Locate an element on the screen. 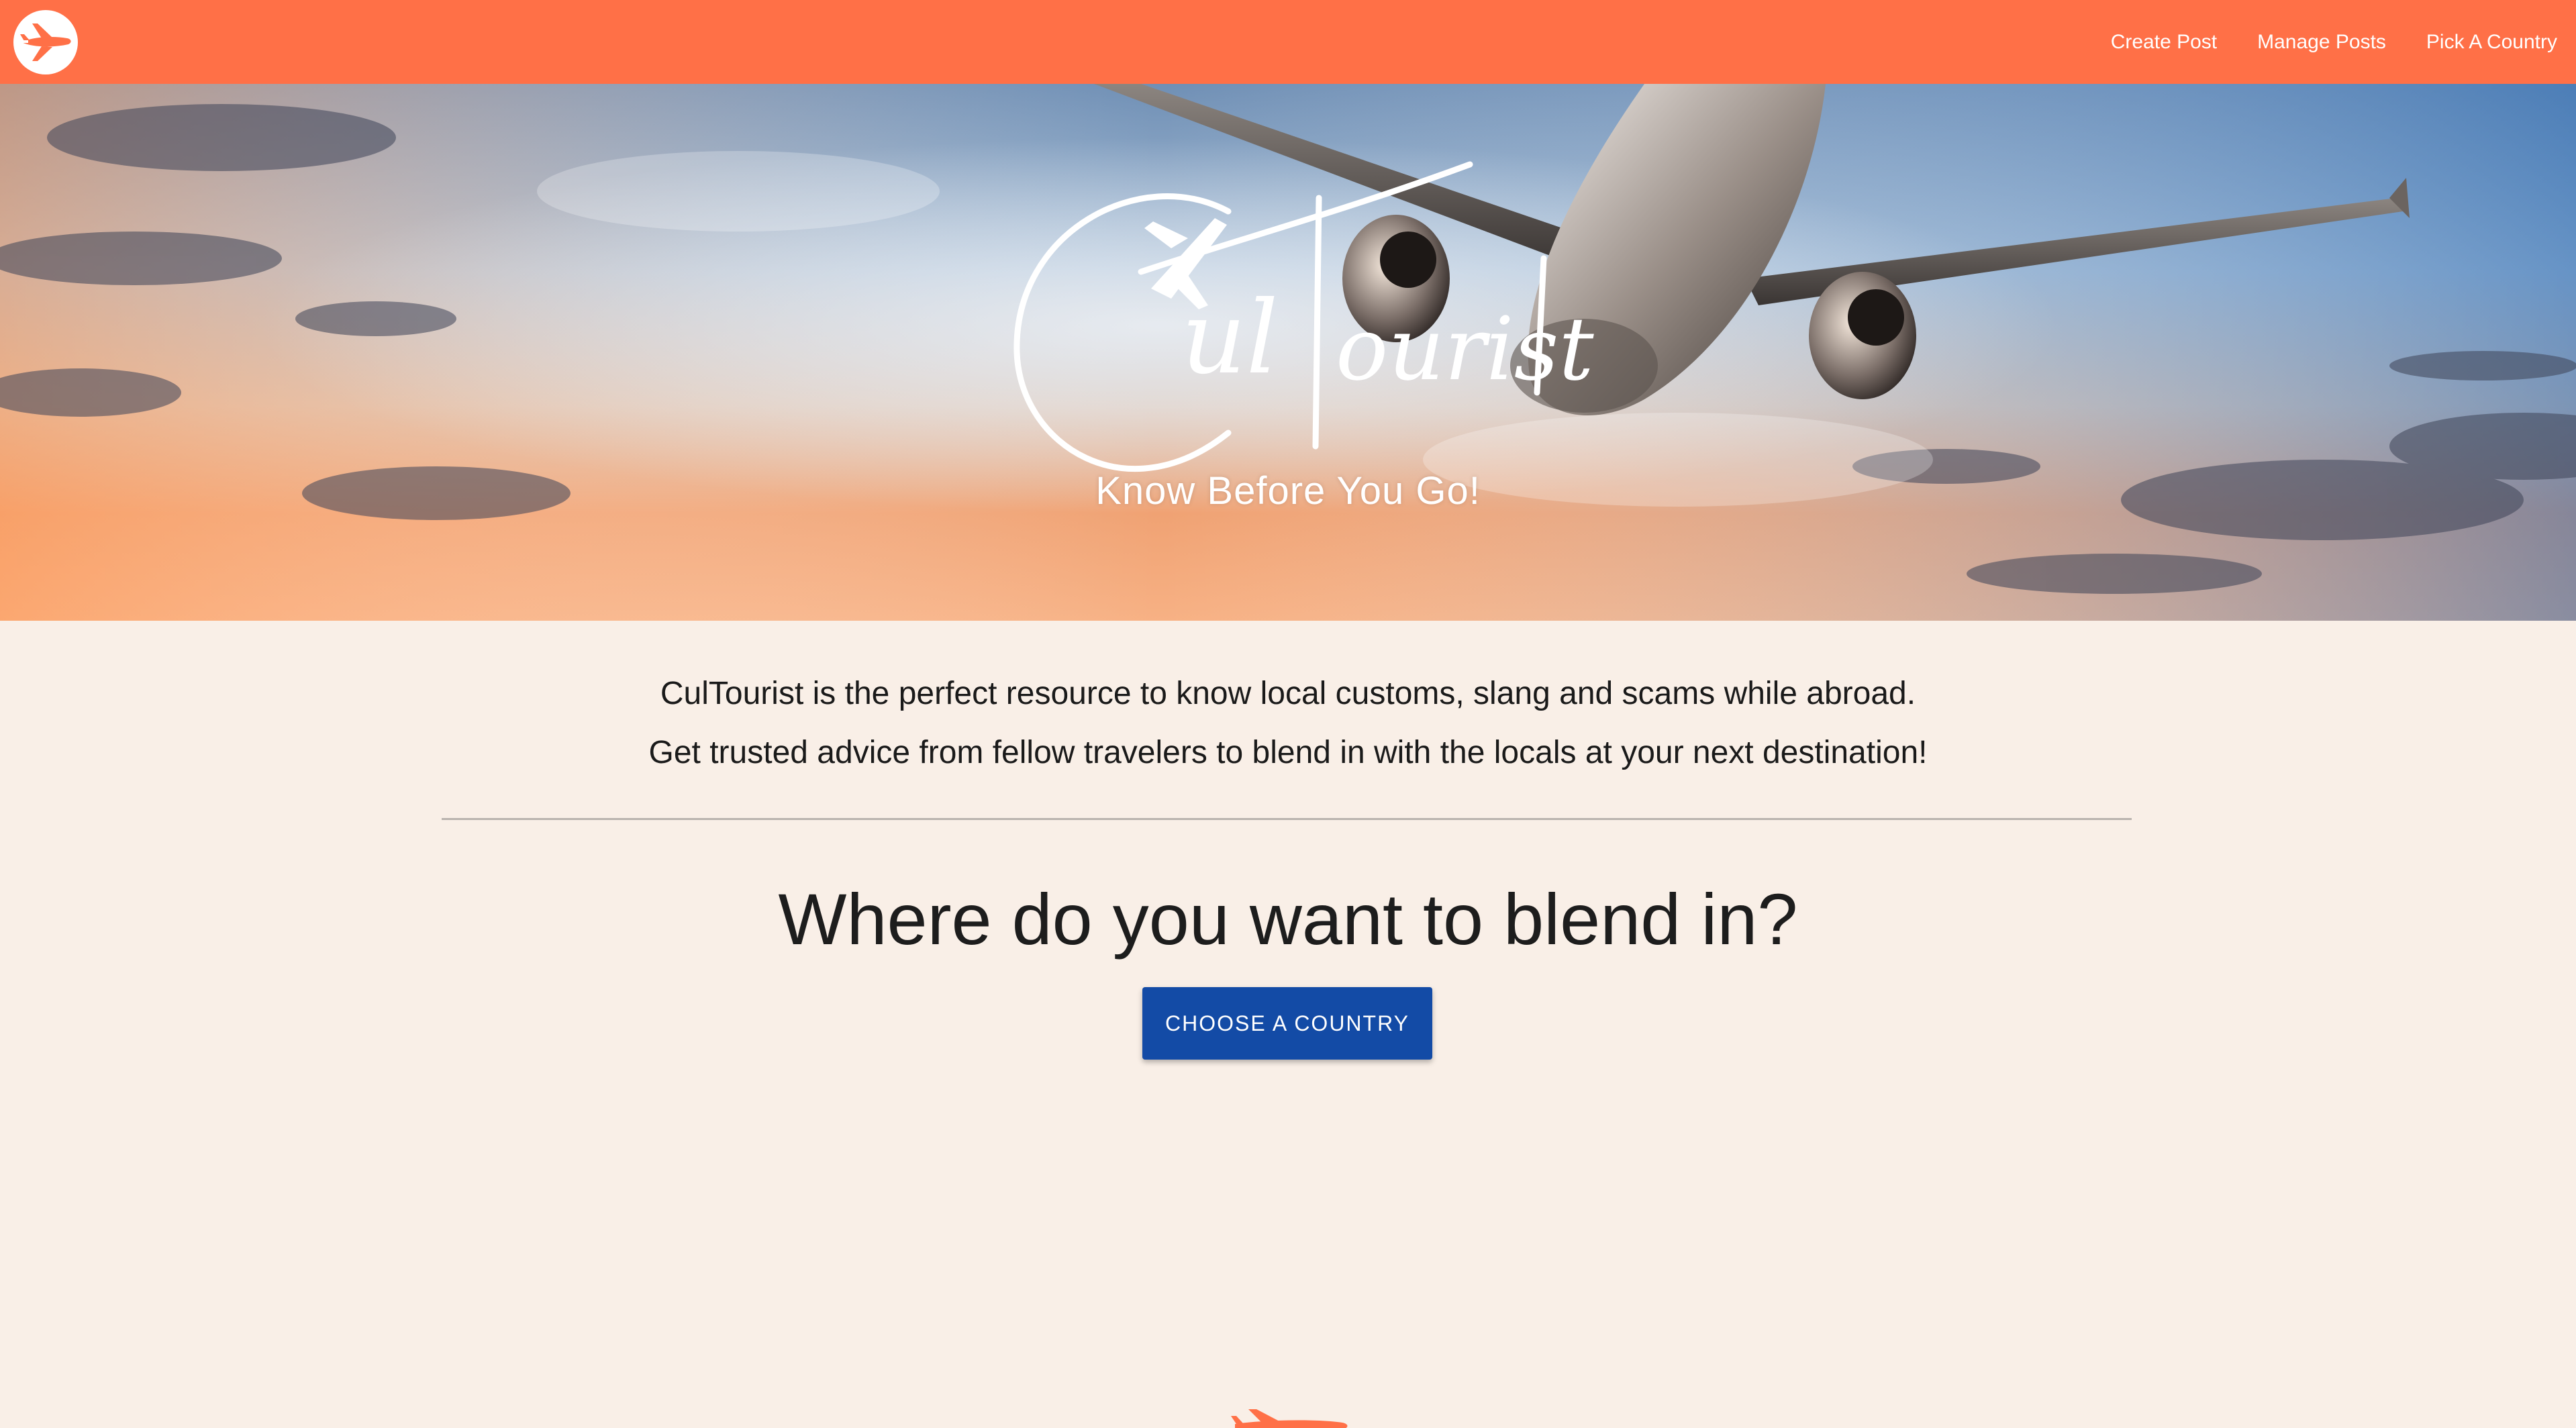  hero-tagline: Know Before You Go! is located at coordinates (1288, 491).